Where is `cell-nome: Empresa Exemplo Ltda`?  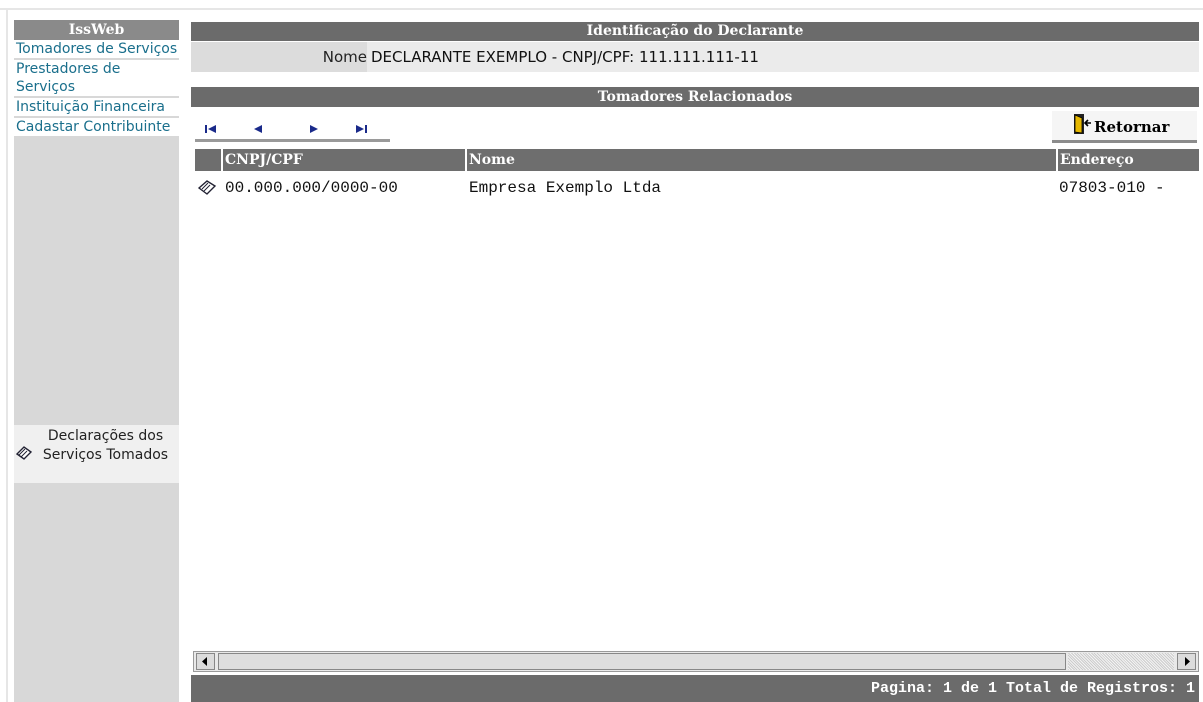 cell-nome: Empresa Exemplo Ltda is located at coordinates (565, 188).